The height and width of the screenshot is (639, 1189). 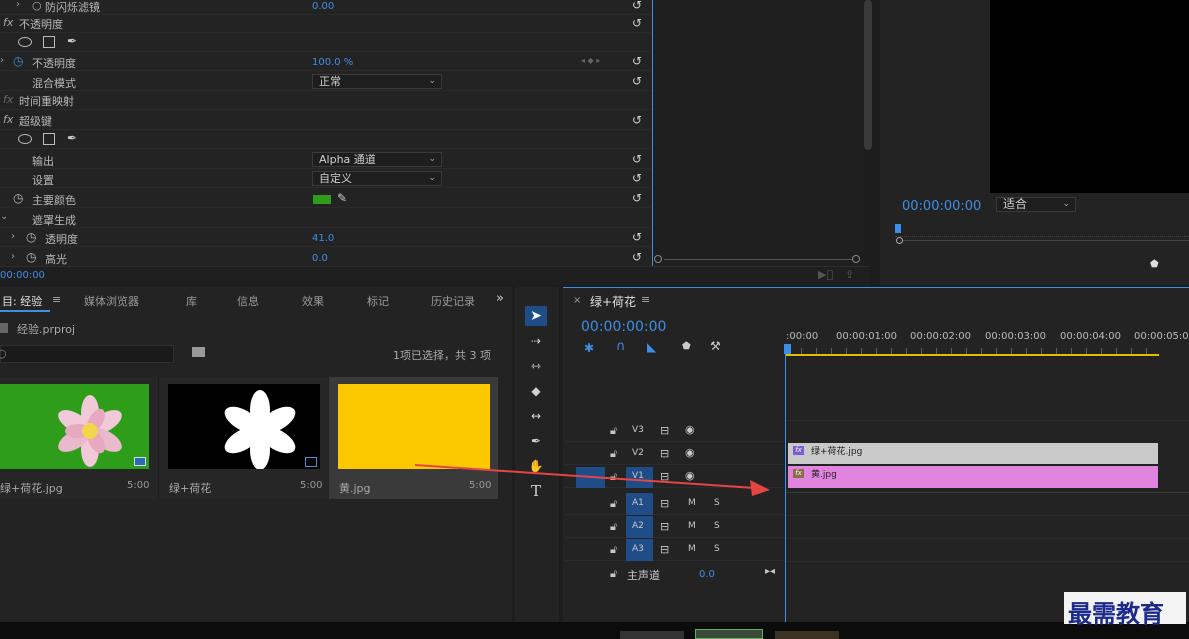 I want to click on eye-icon: ◉, so click(x=690, y=429).